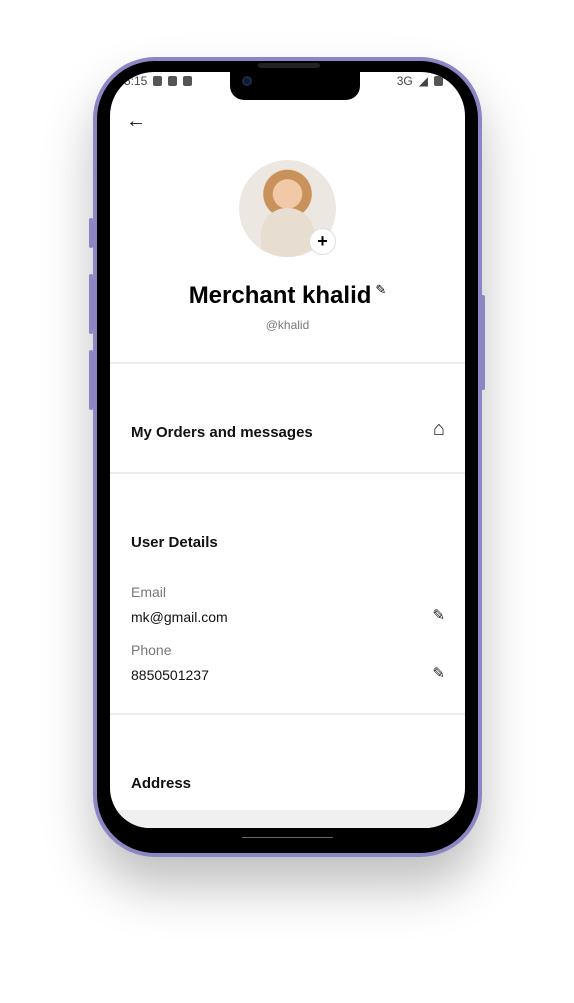  I want to click on phone-label: Phone, so click(151, 650).